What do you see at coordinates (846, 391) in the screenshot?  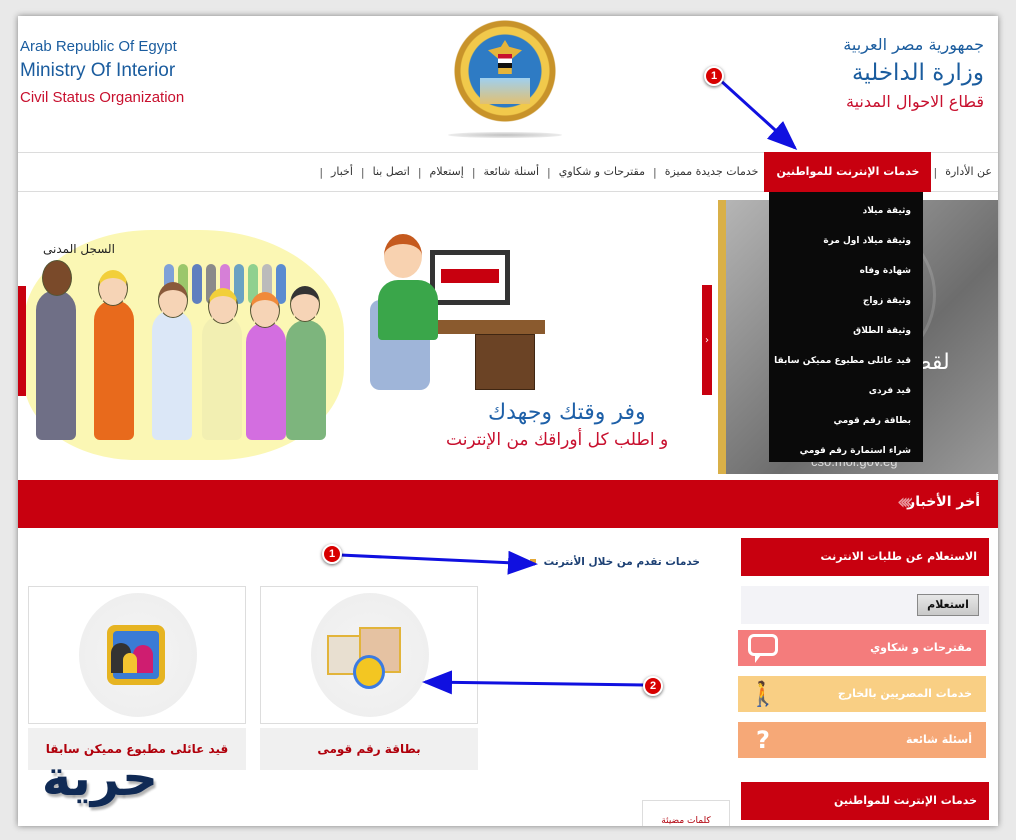 I see `dropdown-item-individual-record: قيد فردى` at bounding box center [846, 391].